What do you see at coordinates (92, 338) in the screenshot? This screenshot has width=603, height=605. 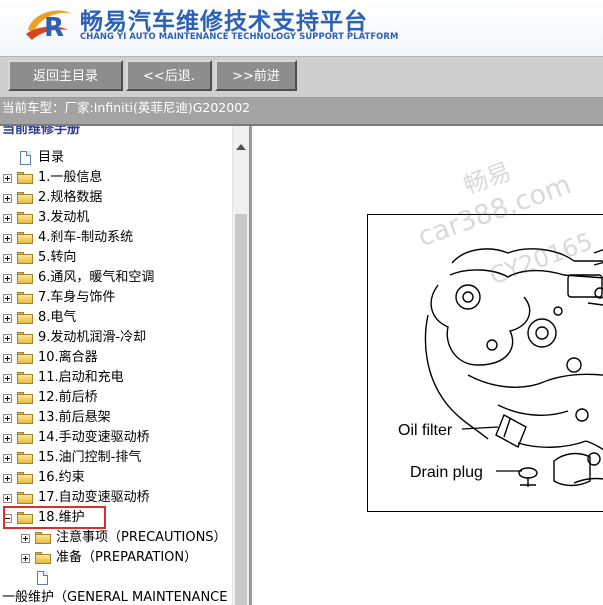 I see `tree-item-label: 9.发动机润滑-冷却` at bounding box center [92, 338].